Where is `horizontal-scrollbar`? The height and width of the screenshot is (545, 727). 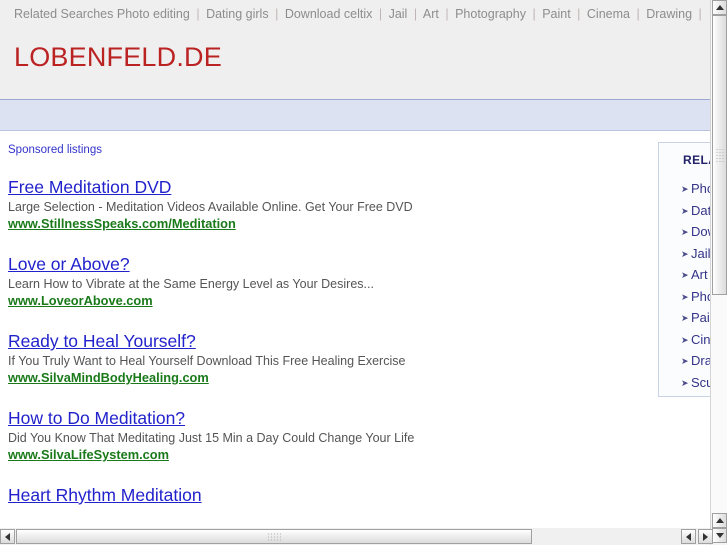 horizontal-scrollbar is located at coordinates (336, 536).